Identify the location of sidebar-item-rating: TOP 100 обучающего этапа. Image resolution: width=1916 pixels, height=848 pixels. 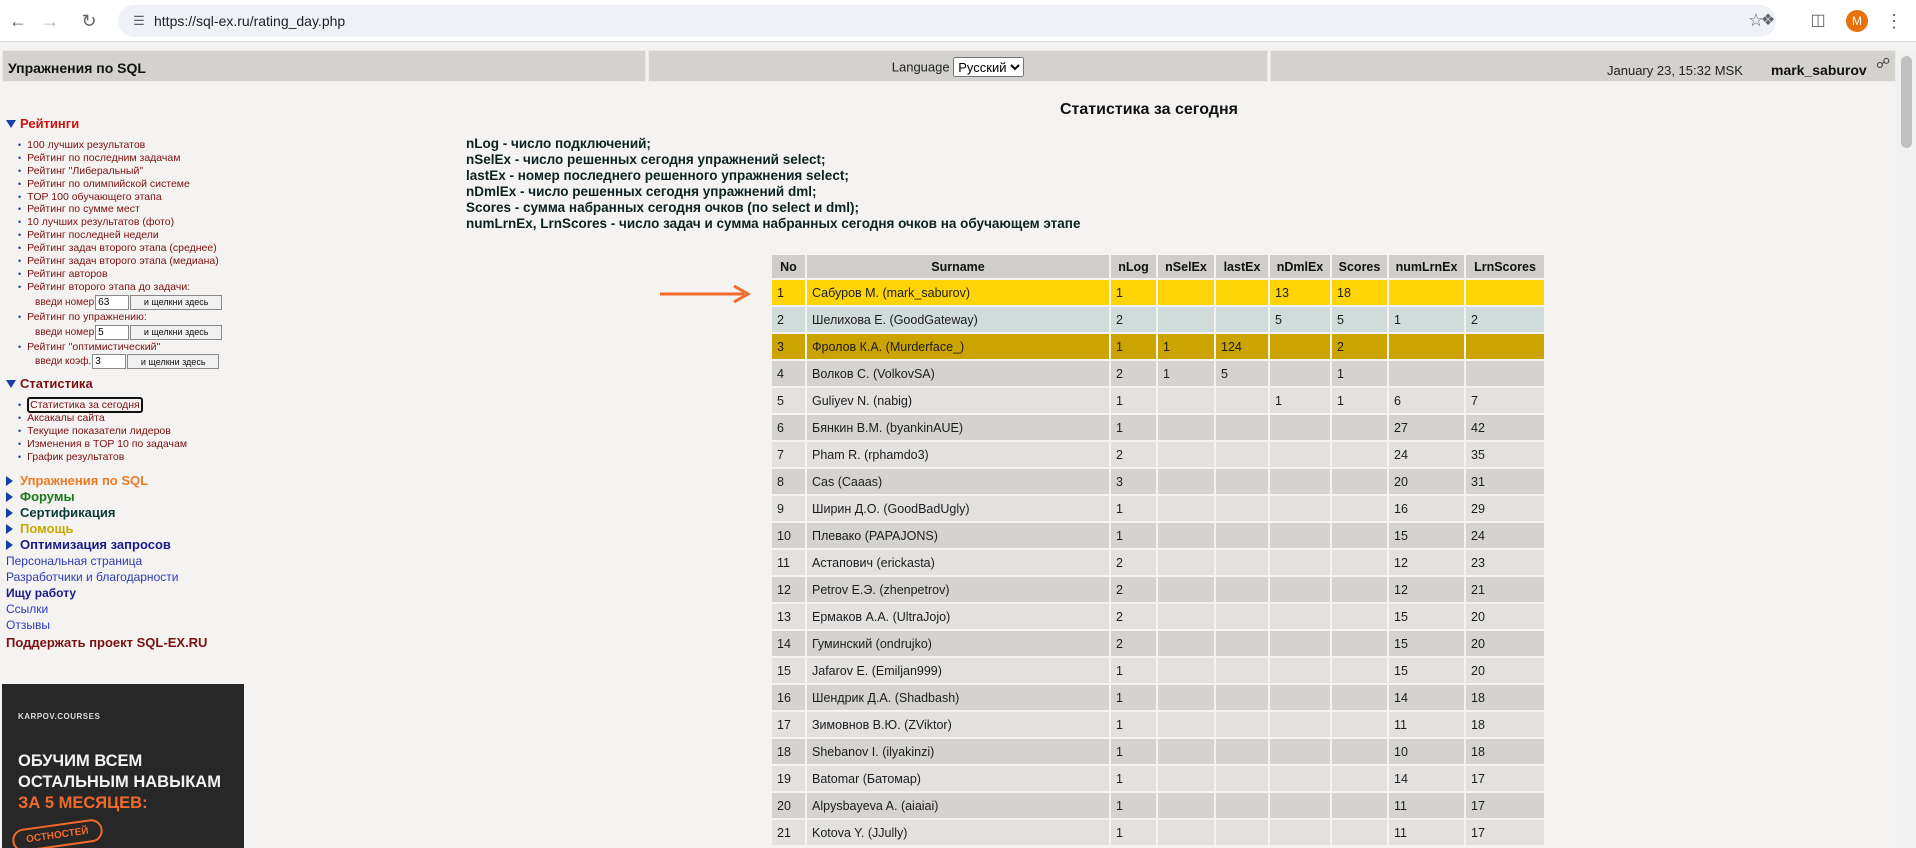
(134, 197).